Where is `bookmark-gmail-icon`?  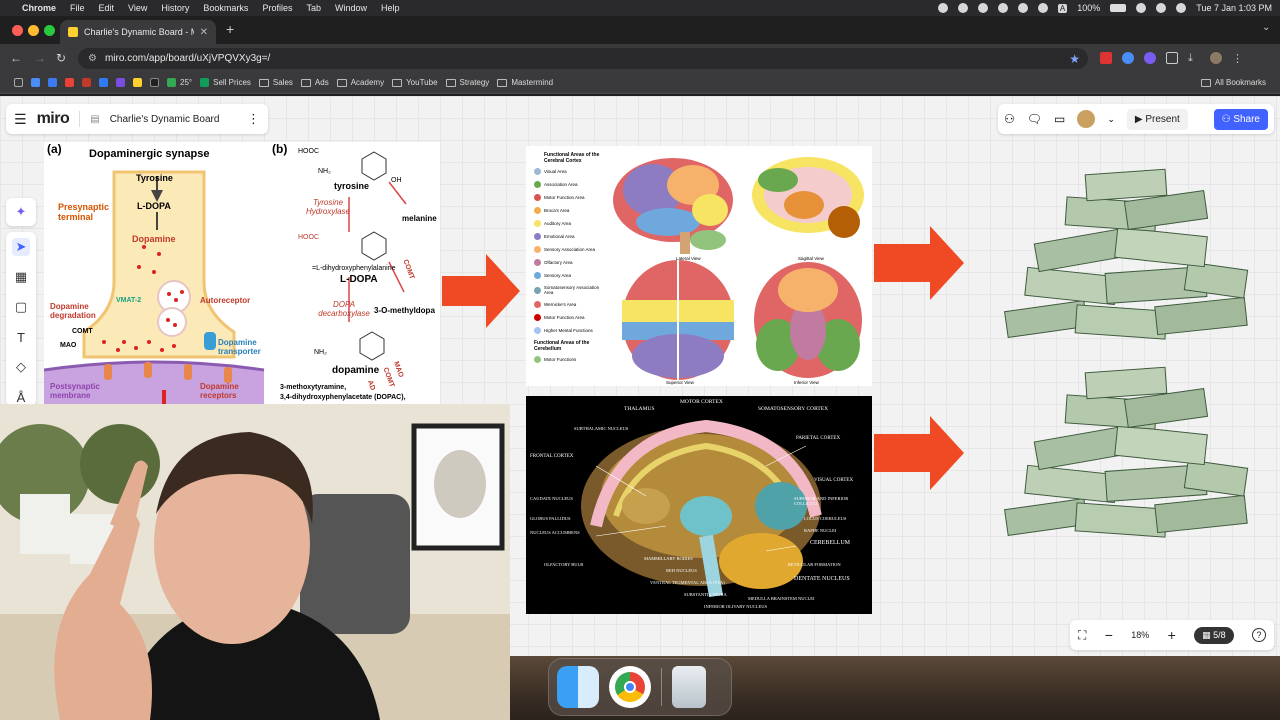 bookmark-gmail-icon is located at coordinates (69, 82).